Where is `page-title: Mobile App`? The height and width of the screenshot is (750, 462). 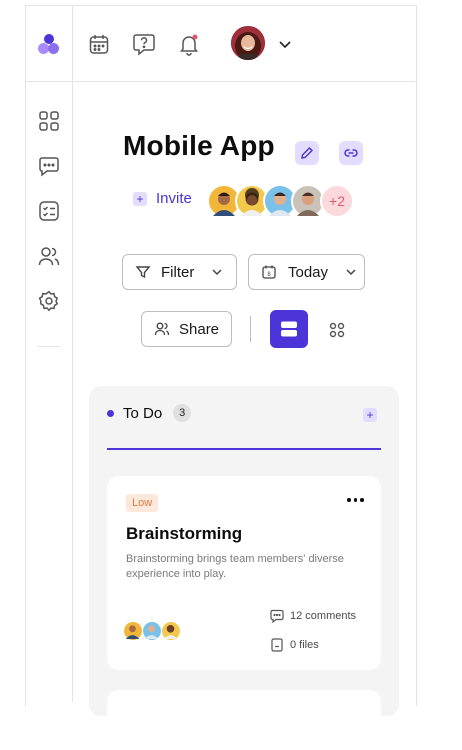 page-title: Mobile App is located at coordinates (199, 145).